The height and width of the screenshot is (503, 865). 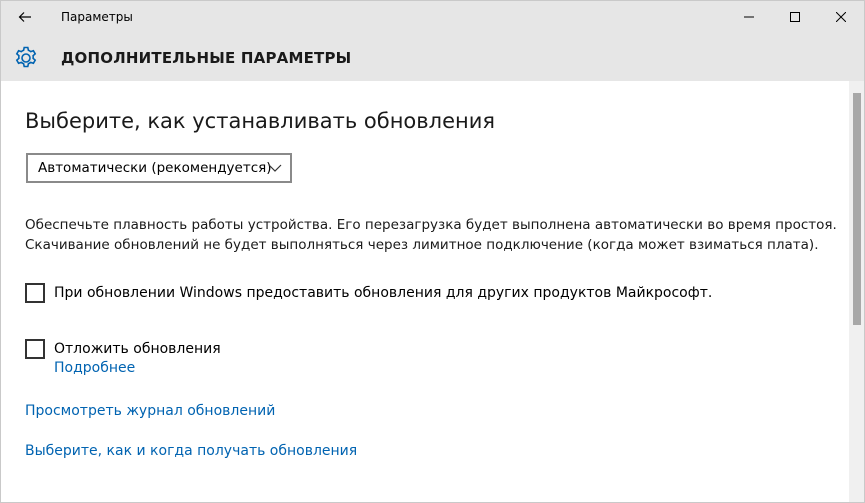 I want to click on maximize-button, so click(x=795, y=17).